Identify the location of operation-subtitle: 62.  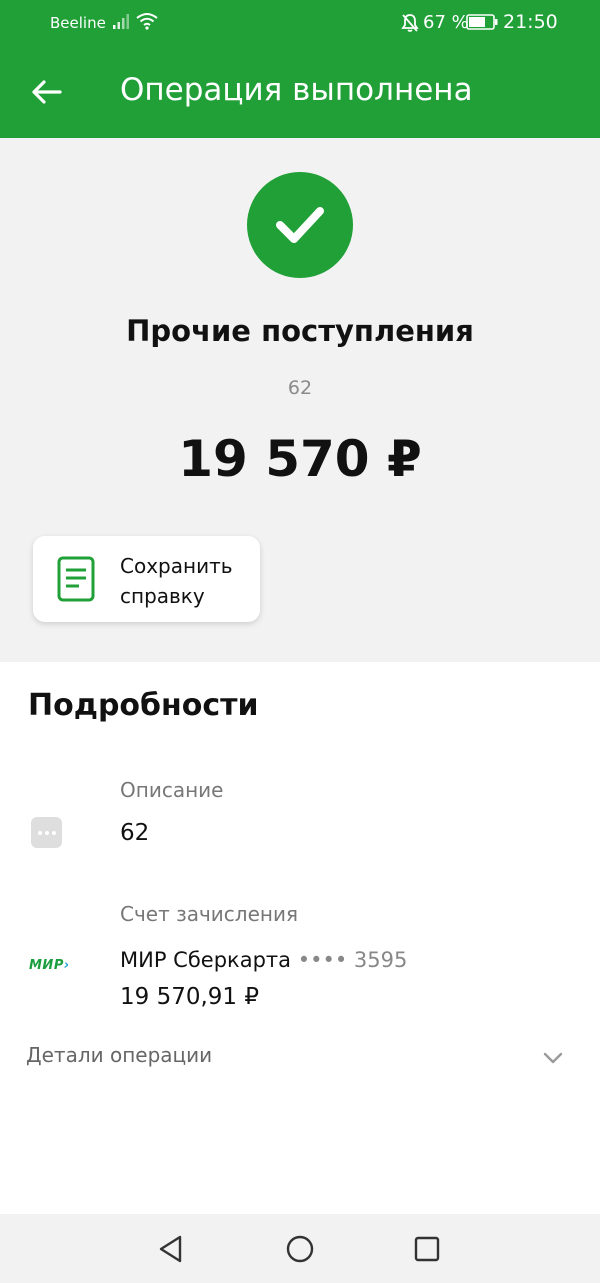
(300, 388).